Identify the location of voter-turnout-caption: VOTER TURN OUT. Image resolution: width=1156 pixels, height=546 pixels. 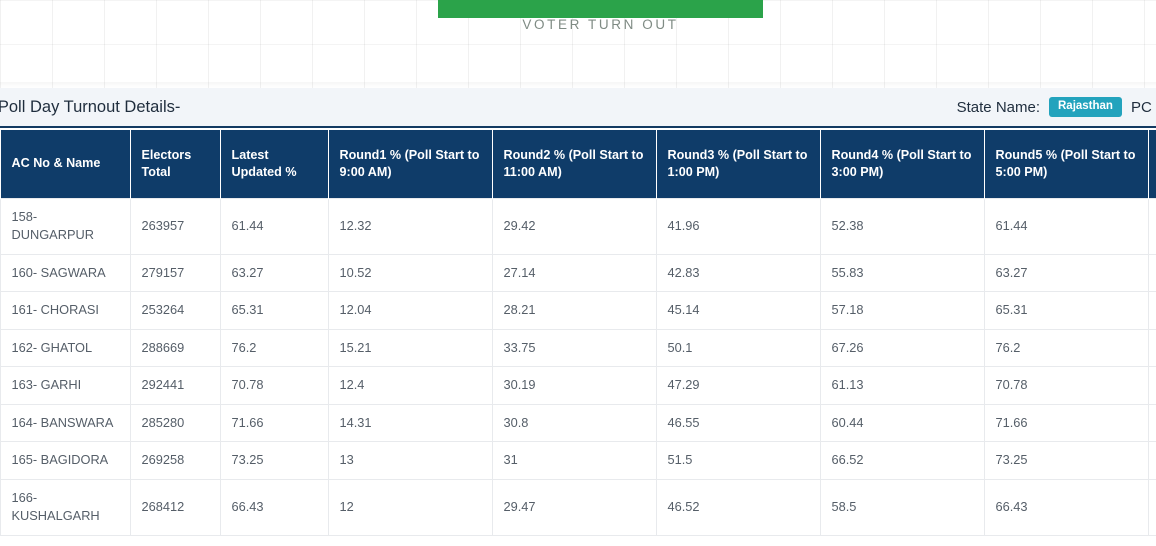
(600, 24).